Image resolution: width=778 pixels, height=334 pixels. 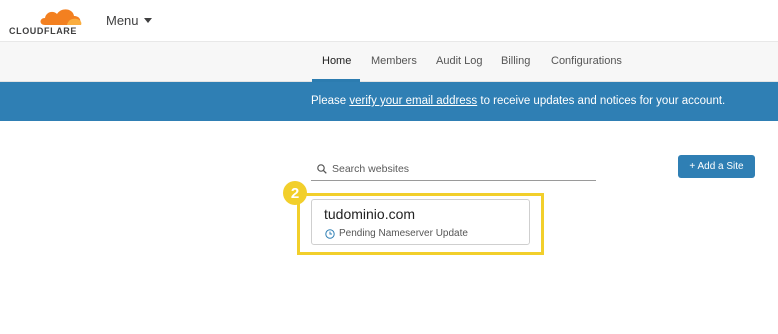 I want to click on menu-label: Menu, so click(x=122, y=20).